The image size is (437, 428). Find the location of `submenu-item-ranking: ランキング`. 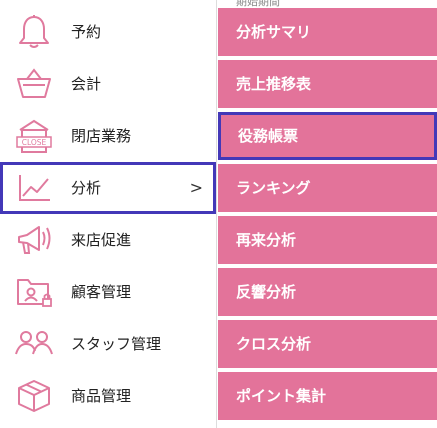

submenu-item-ranking: ランキング is located at coordinates (327, 188).